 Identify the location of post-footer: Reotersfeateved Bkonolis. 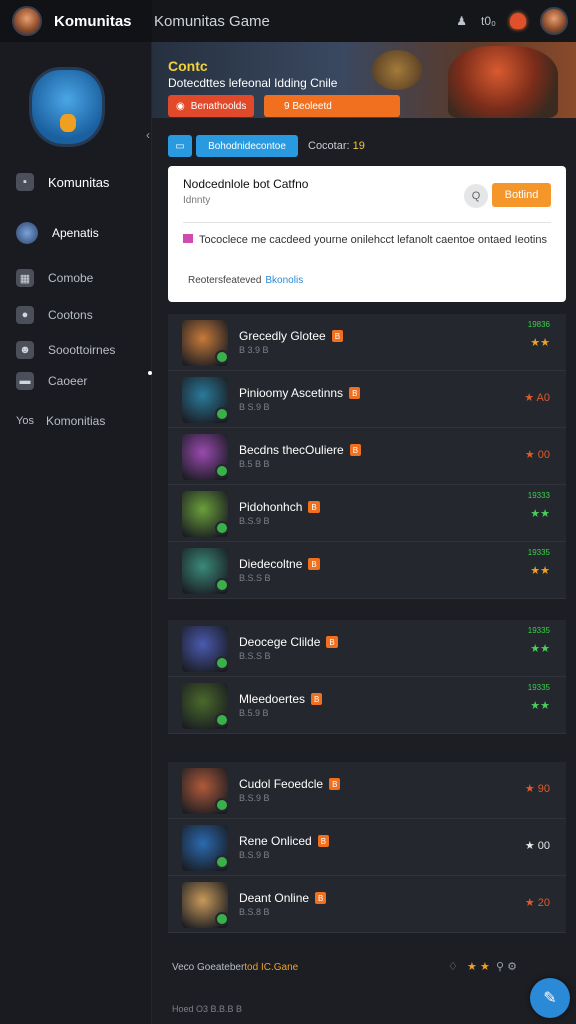
(245, 280).